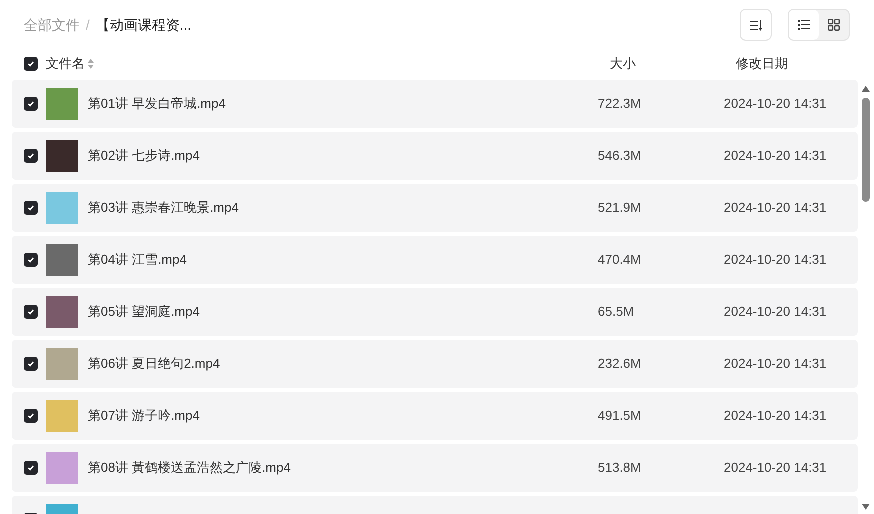  What do you see at coordinates (620, 468) in the screenshot?
I see `file-size: 513.8M` at bounding box center [620, 468].